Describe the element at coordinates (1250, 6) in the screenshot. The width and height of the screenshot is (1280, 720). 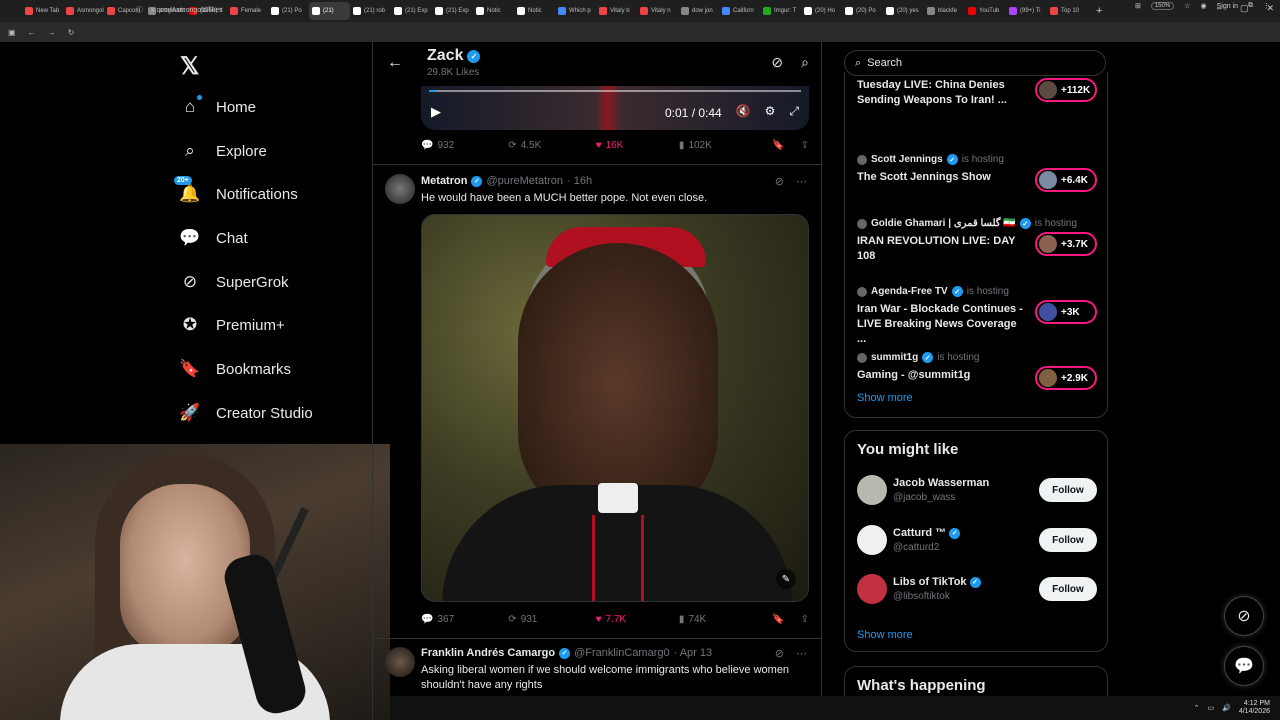
I see `extensions-icon: ⧉` at that location.